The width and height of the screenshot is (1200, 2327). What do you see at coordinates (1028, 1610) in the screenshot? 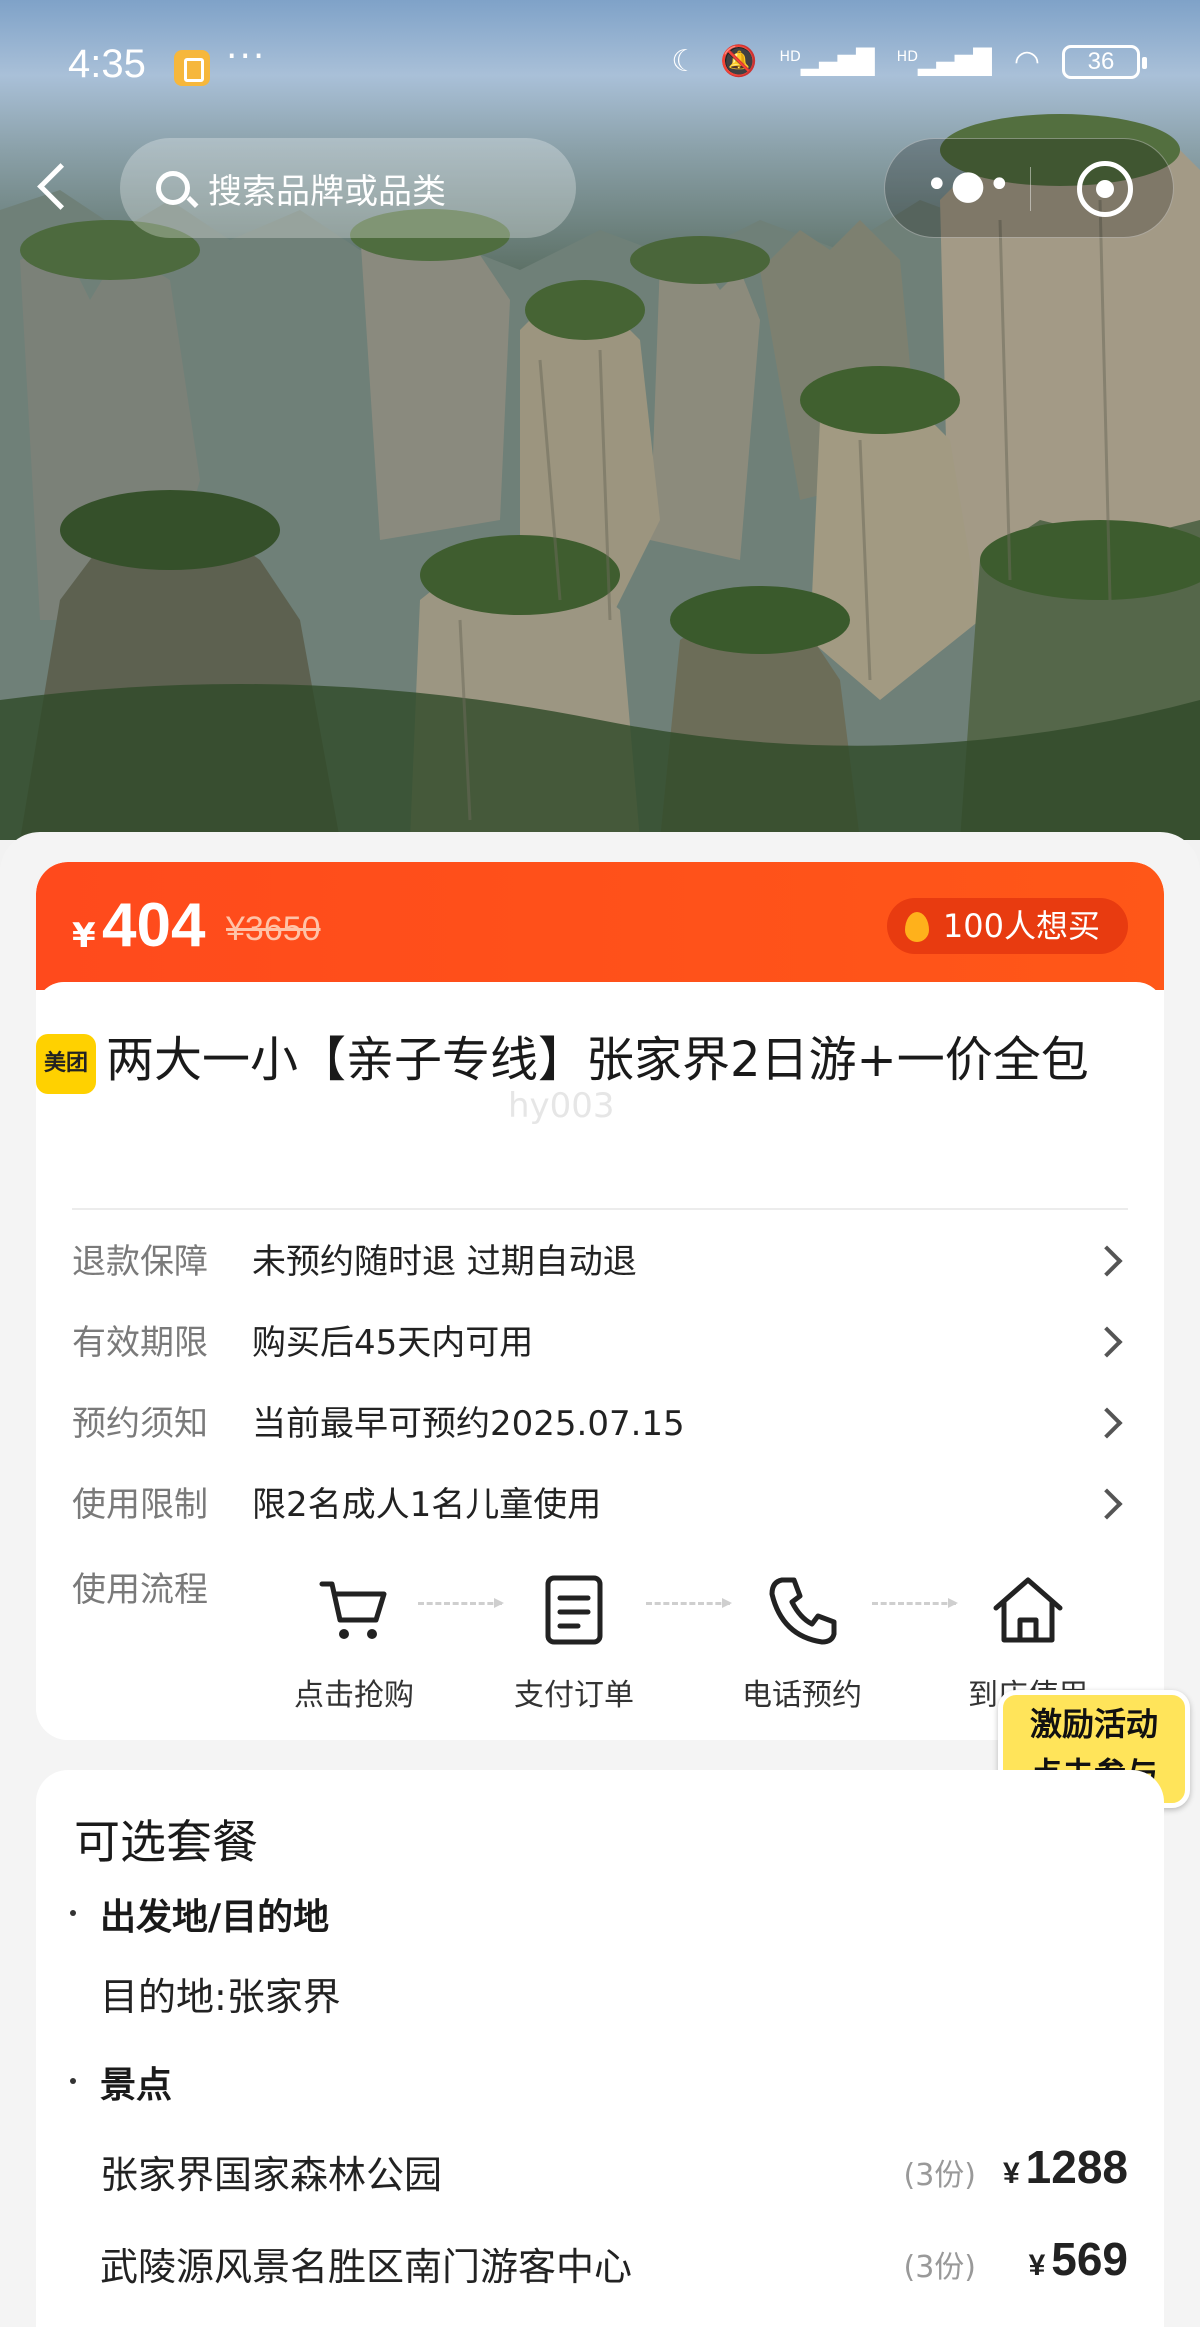
I see `home-icon` at bounding box center [1028, 1610].